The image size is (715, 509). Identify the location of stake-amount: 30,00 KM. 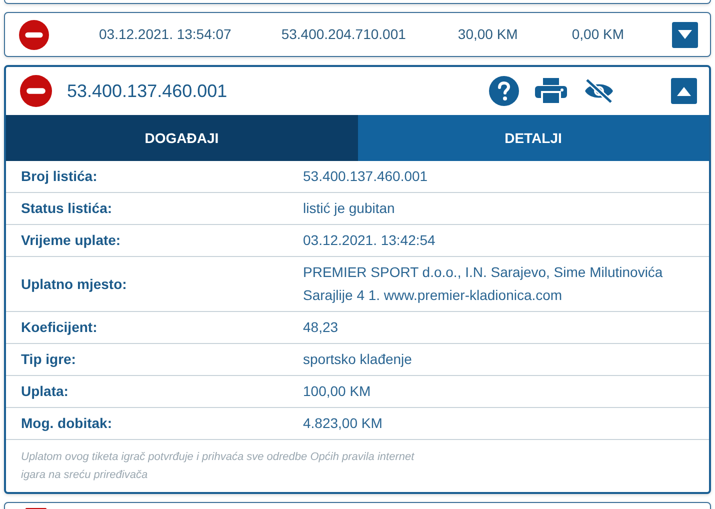
(488, 34).